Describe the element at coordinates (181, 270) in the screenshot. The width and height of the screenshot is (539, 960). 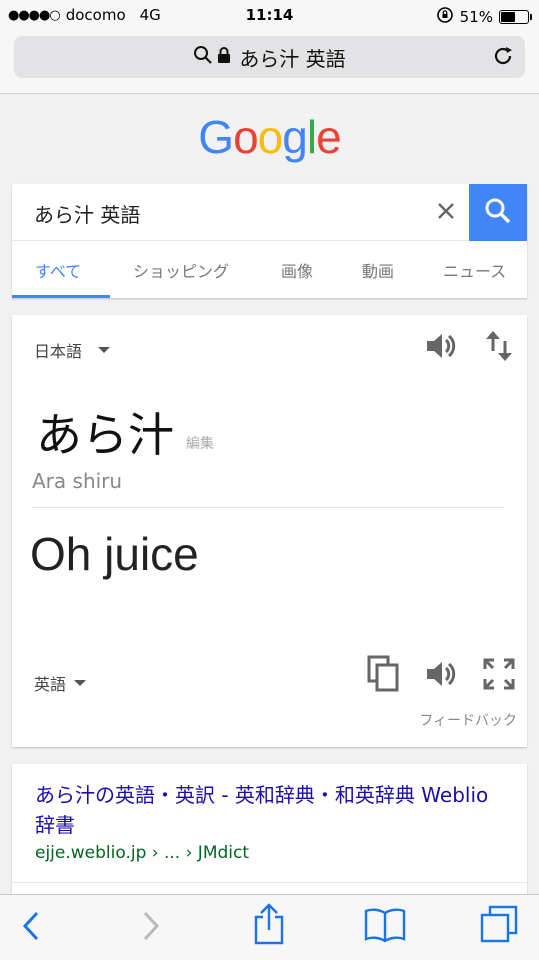
I see `tab-shopping: ショッピング` at that location.